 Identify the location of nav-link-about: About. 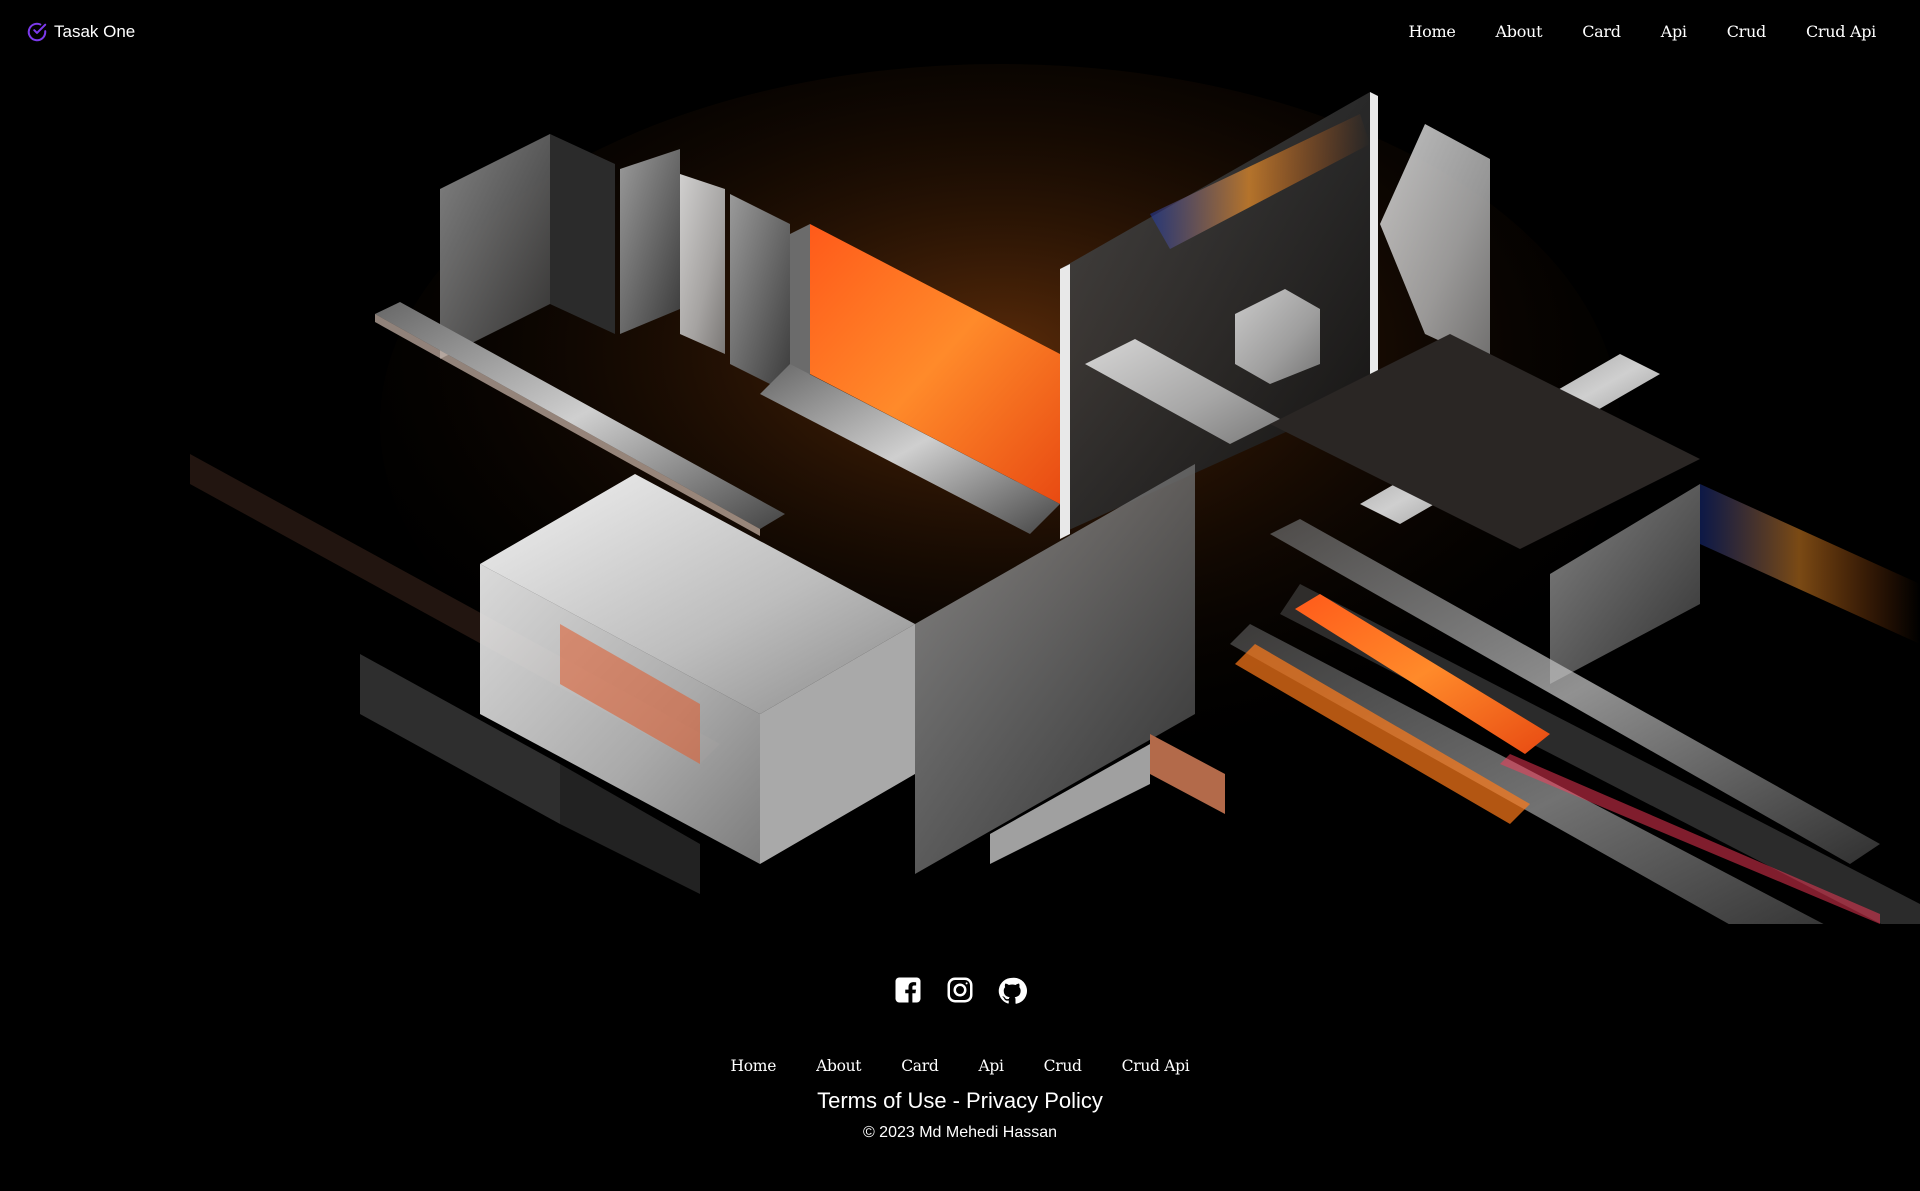
(1519, 31).